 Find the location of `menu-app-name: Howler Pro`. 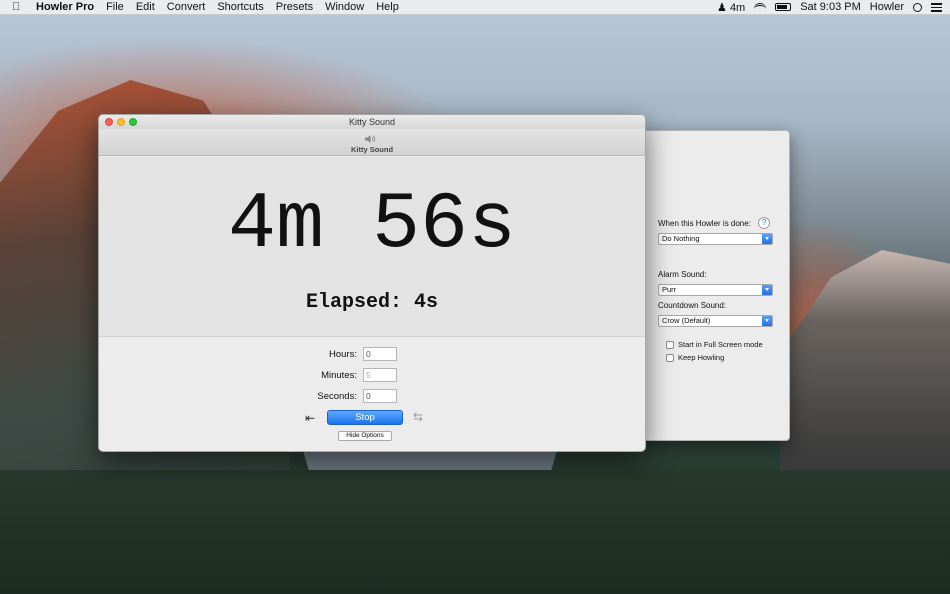

menu-app-name: Howler Pro is located at coordinates (65, 7).